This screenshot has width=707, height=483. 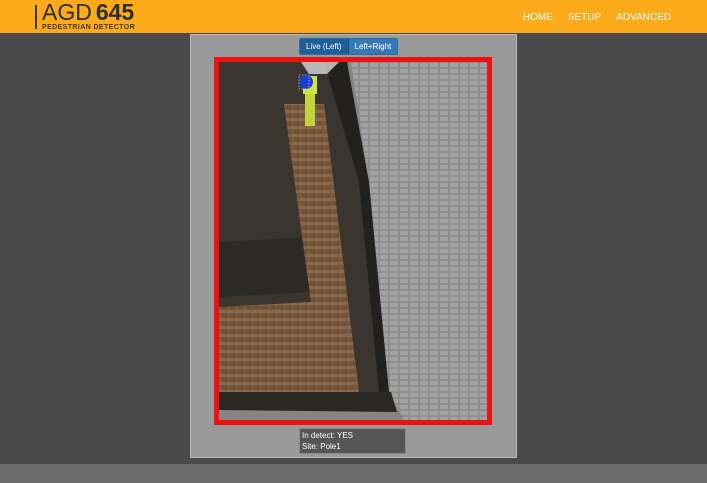 I want to click on live-left-button: Live (Left), so click(x=324, y=46).